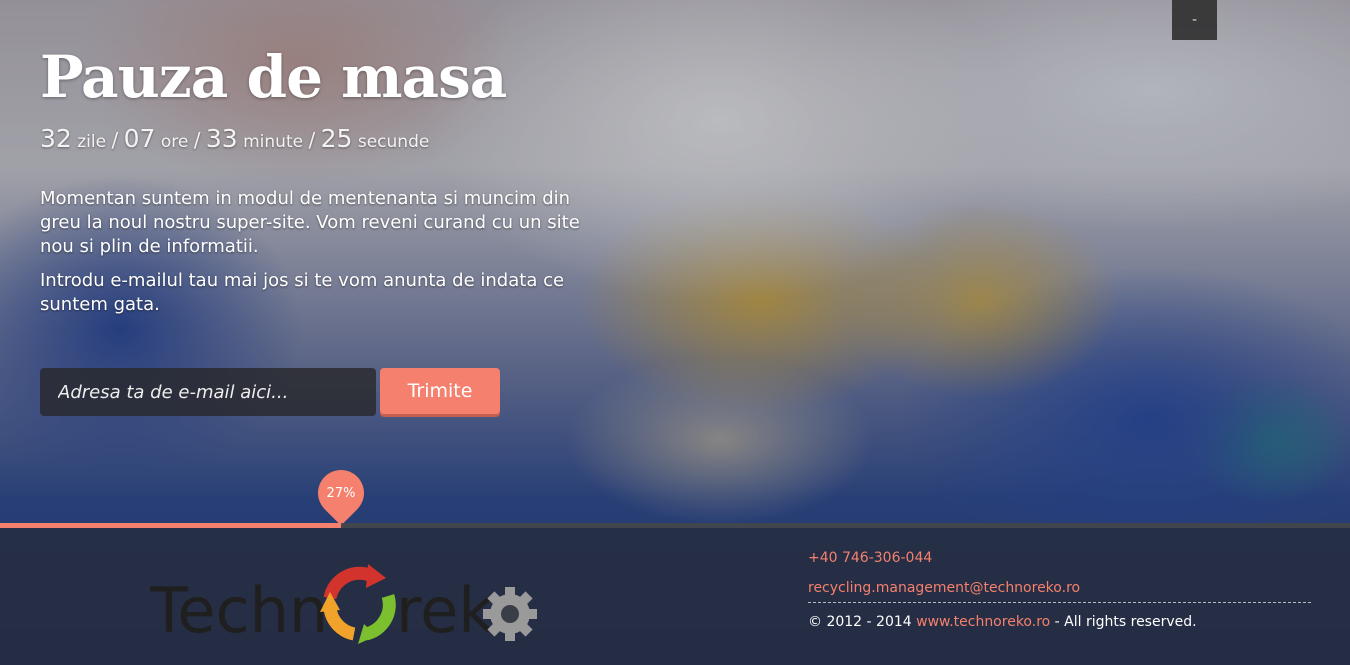 This screenshot has width=1350, height=665. I want to click on page-title: Pauza de masa, so click(273, 77).